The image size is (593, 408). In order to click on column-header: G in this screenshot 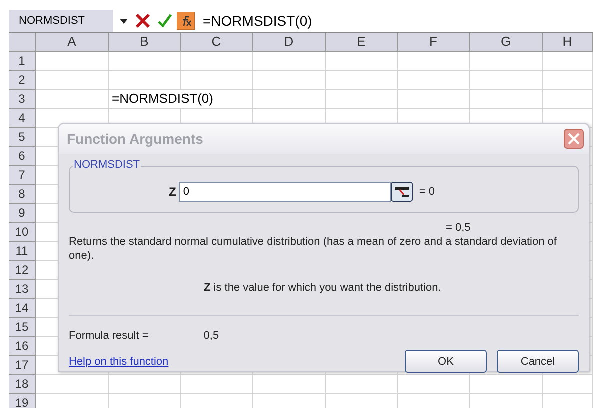, I will do `click(506, 42)`.